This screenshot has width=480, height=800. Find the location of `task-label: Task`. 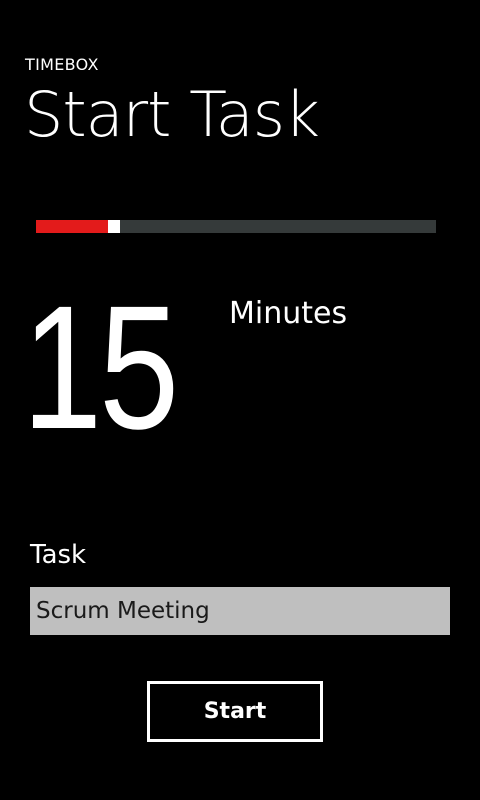

task-label: Task is located at coordinates (58, 555).